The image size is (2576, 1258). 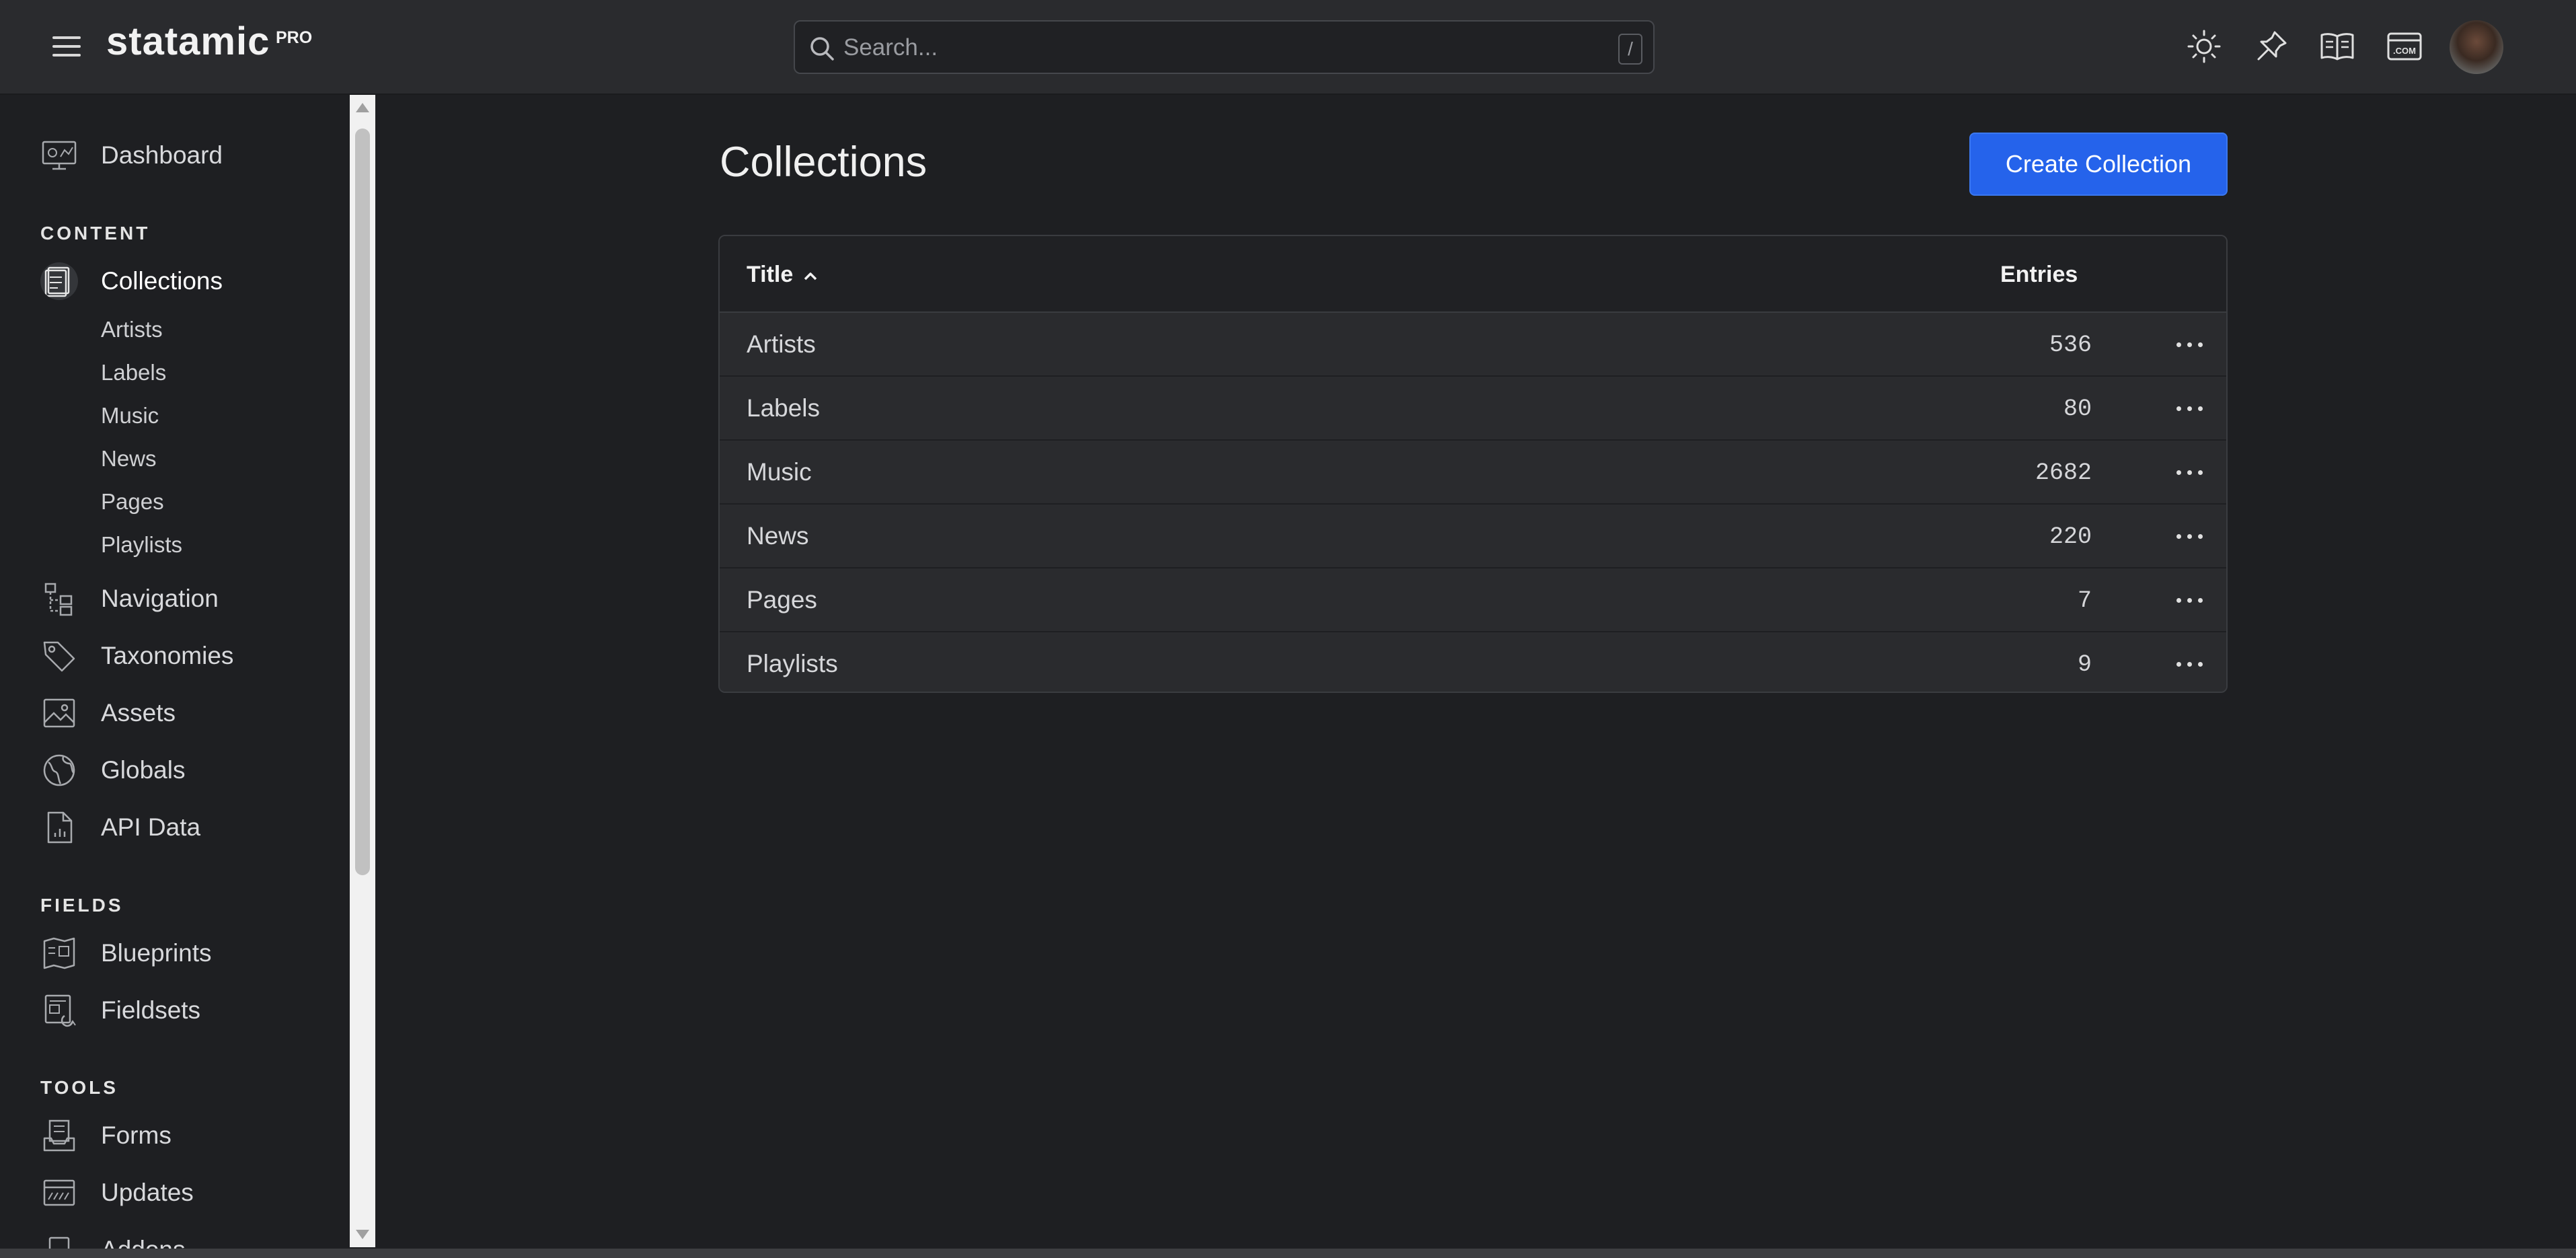 I want to click on row-title-link: Playlists, so click(x=792, y=664).